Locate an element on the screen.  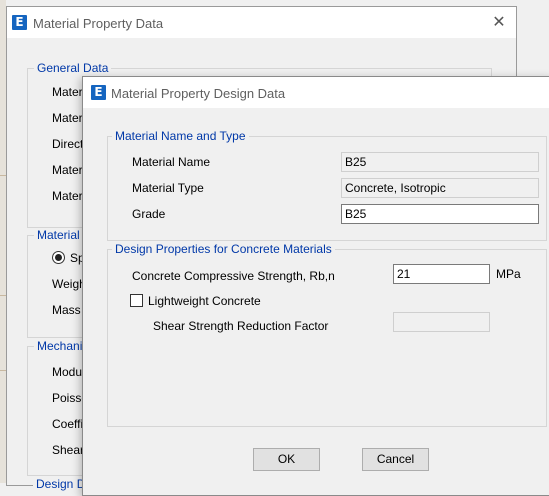
material-type-label: Material Type is located at coordinates (168, 188).